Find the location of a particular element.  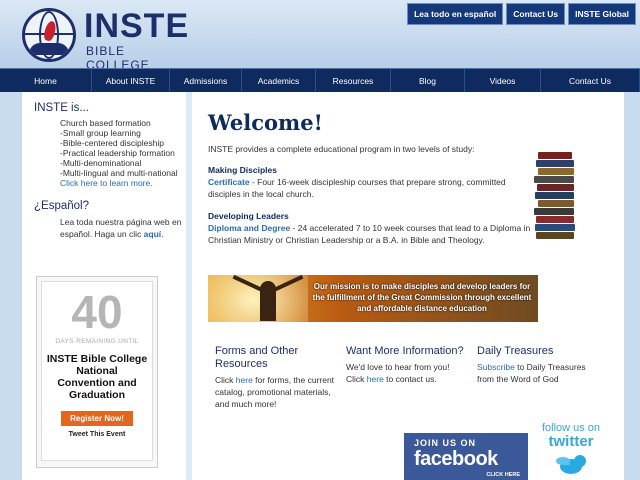

register-button: Register Now! is located at coordinates (97, 418).